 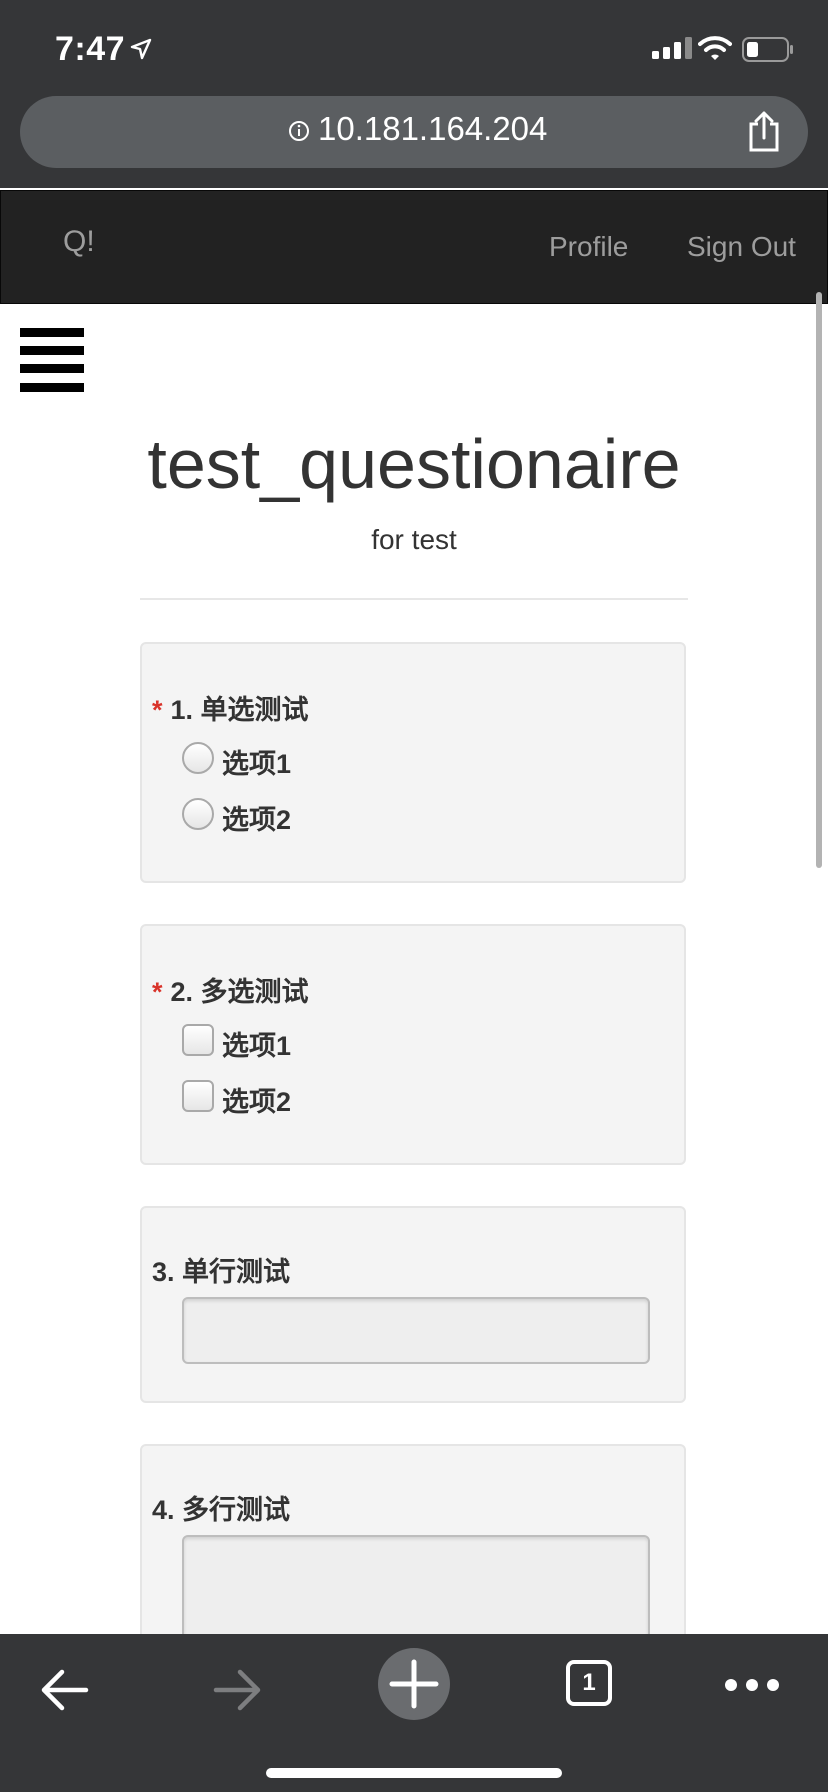 What do you see at coordinates (741, 247) in the screenshot?
I see `nav-sign-out-link: Sign Out` at bounding box center [741, 247].